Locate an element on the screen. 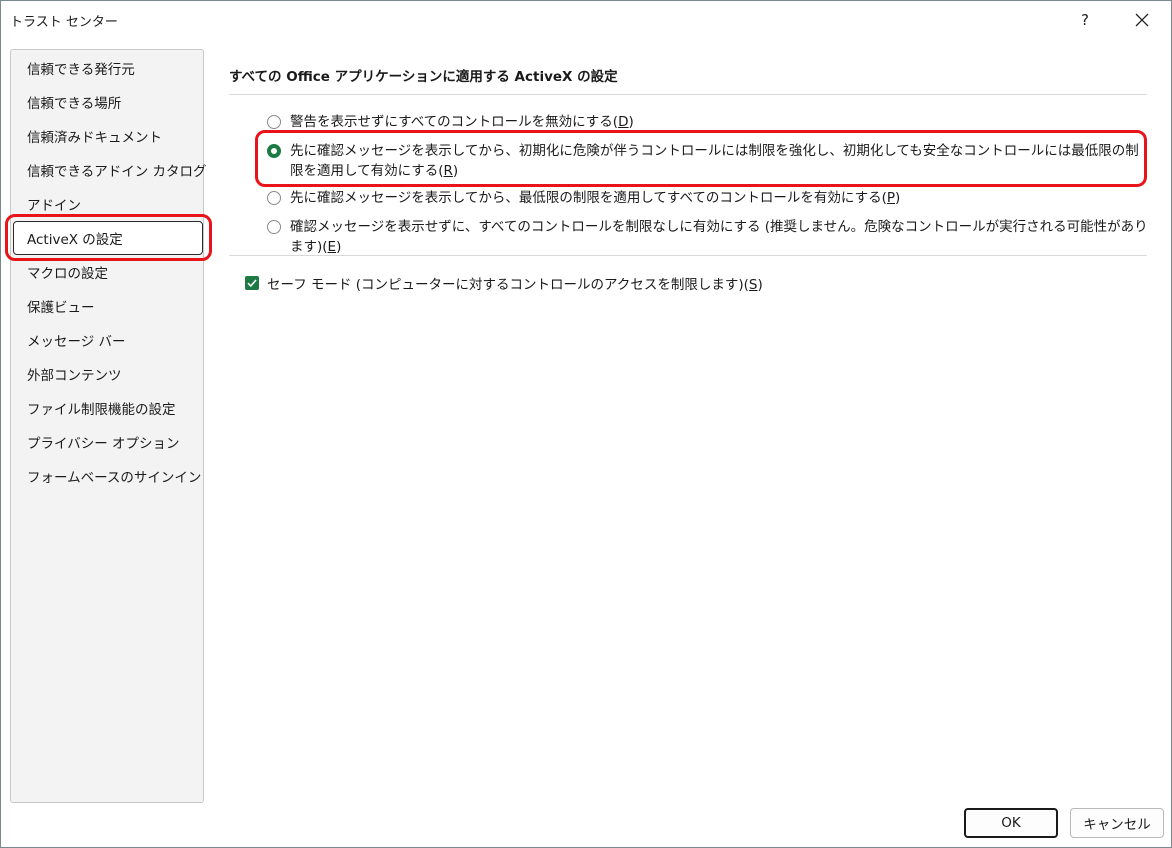  sidebar-item-form-based-sign-in: フォームベースのサインイン is located at coordinates (107, 476).